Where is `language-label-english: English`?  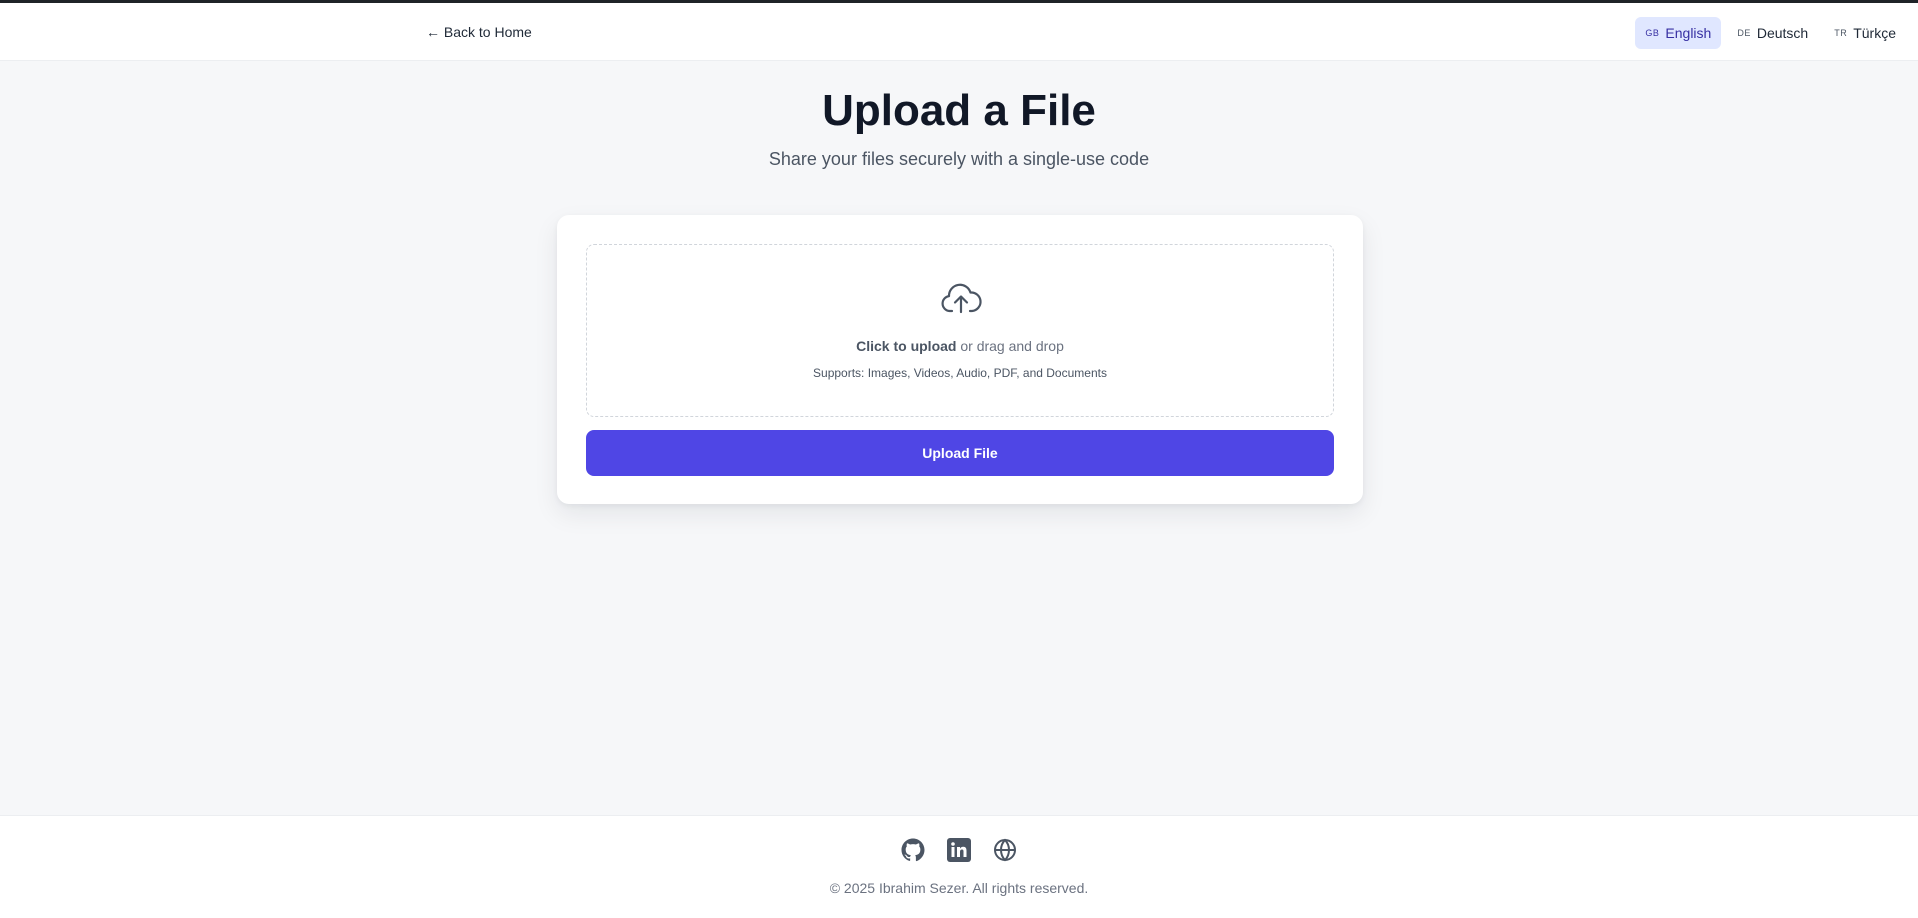 language-label-english: English is located at coordinates (1688, 33).